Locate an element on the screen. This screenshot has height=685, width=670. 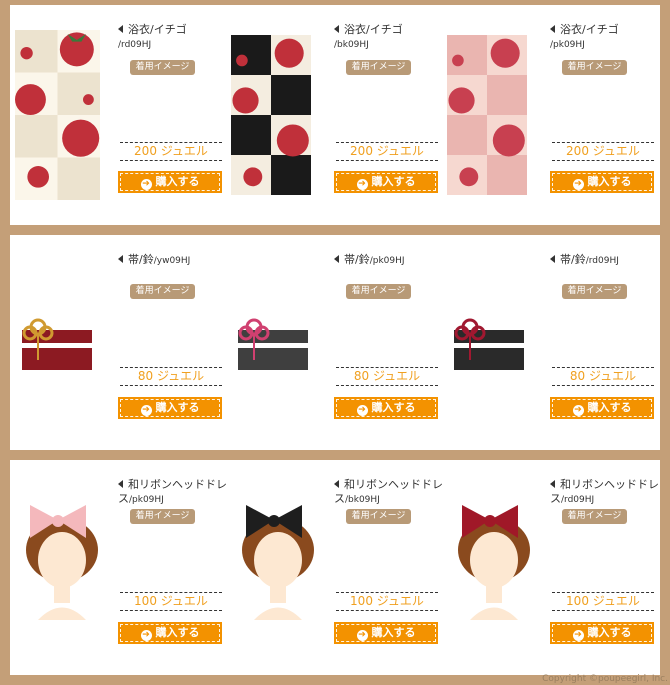
copyright-text: Copyright ©poupeegirl, Inc. is located at coordinates (605, 679).